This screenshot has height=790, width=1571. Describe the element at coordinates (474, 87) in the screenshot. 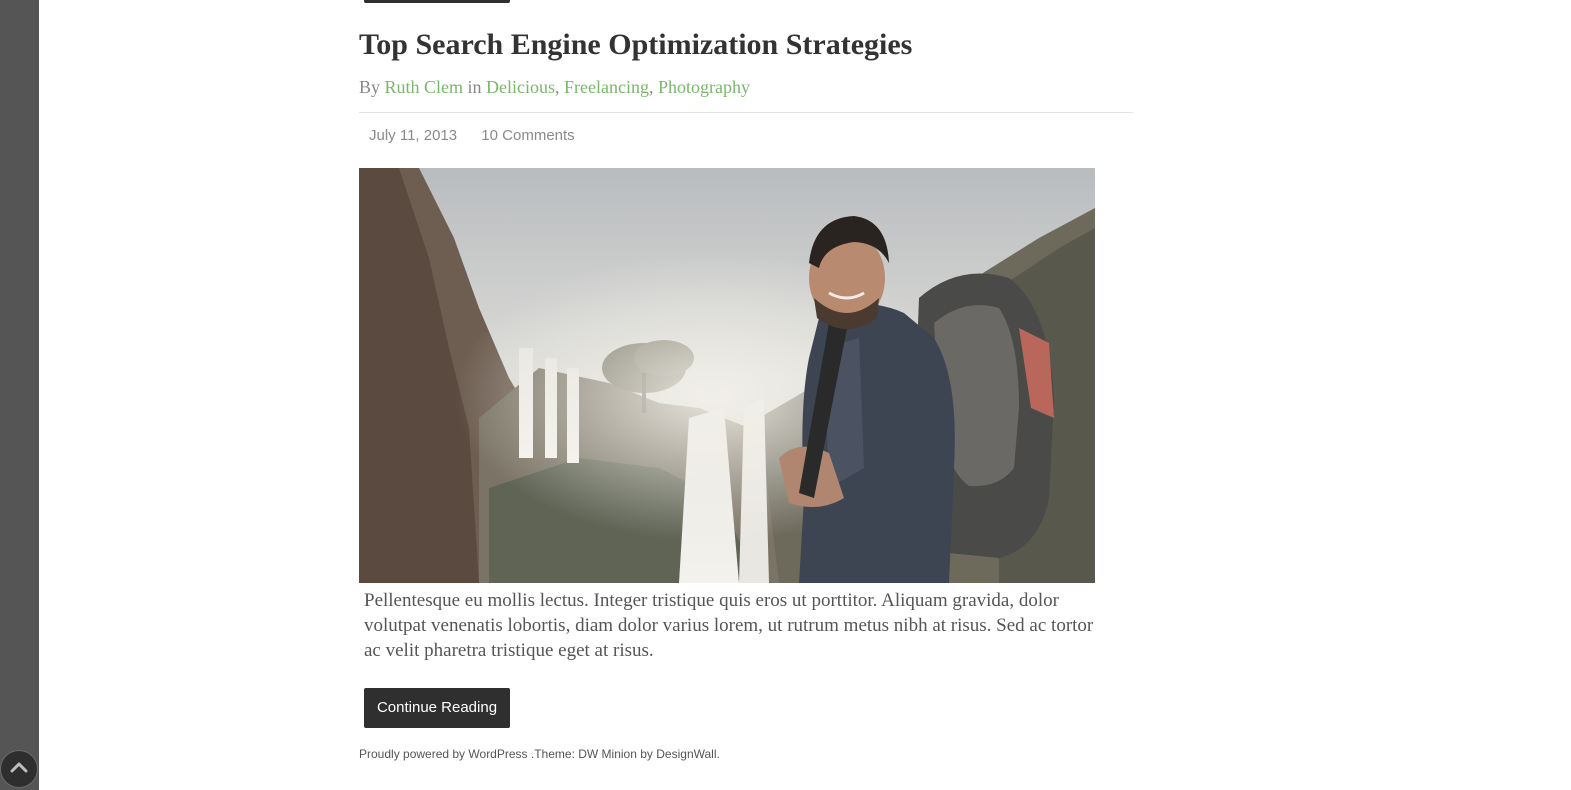

I see `byline-in-label: in` at that location.